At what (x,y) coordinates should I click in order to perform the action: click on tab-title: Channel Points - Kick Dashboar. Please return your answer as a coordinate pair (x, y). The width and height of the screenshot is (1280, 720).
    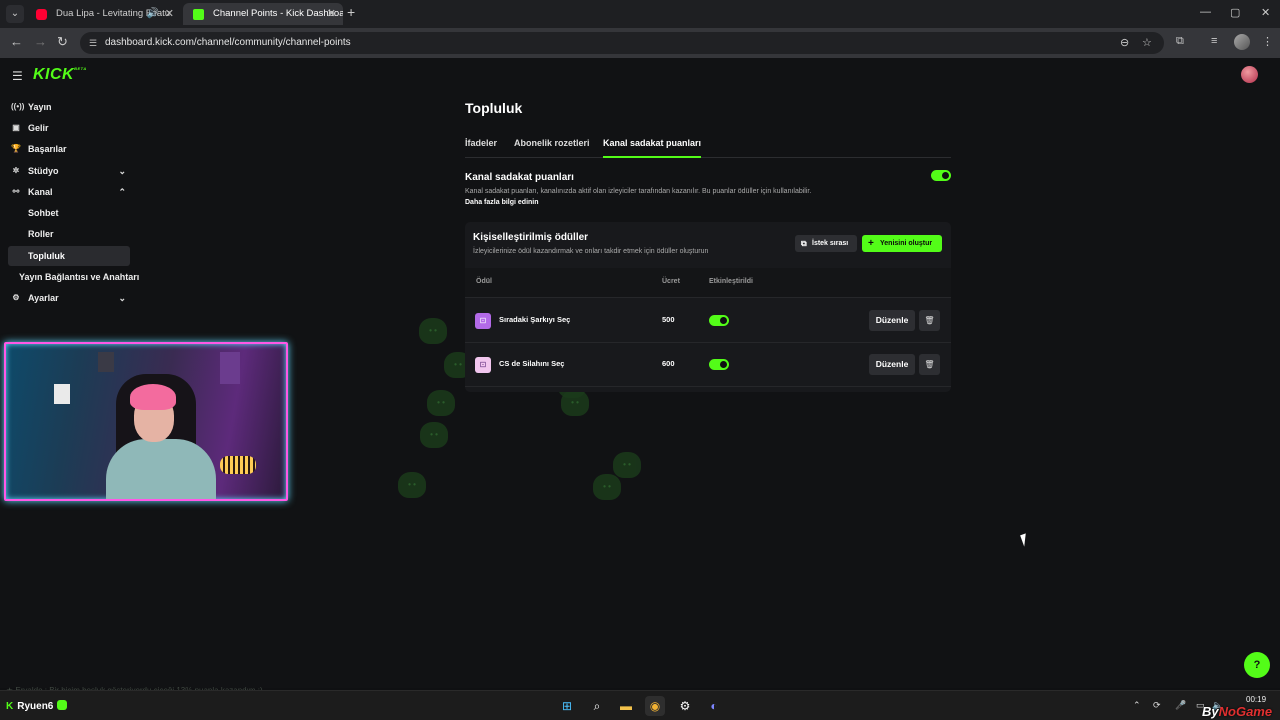
    Looking at the image, I should click on (278, 13).